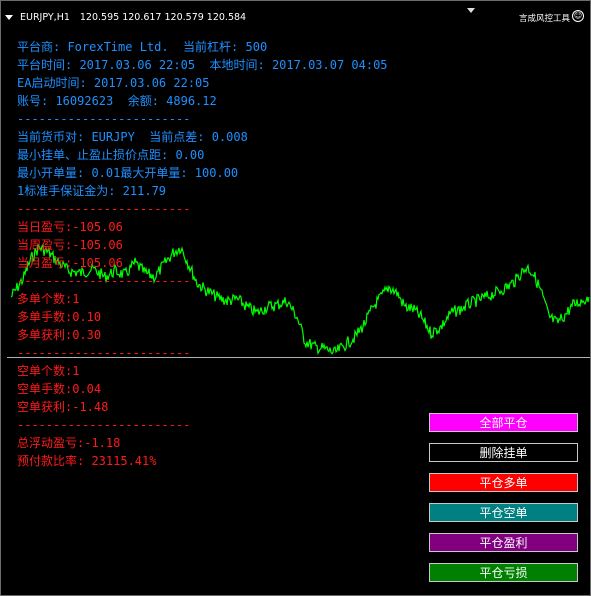 This screenshot has height=596, width=591. Describe the element at coordinates (48, 371) in the screenshot. I see `short-count: 空单个数:1` at that location.